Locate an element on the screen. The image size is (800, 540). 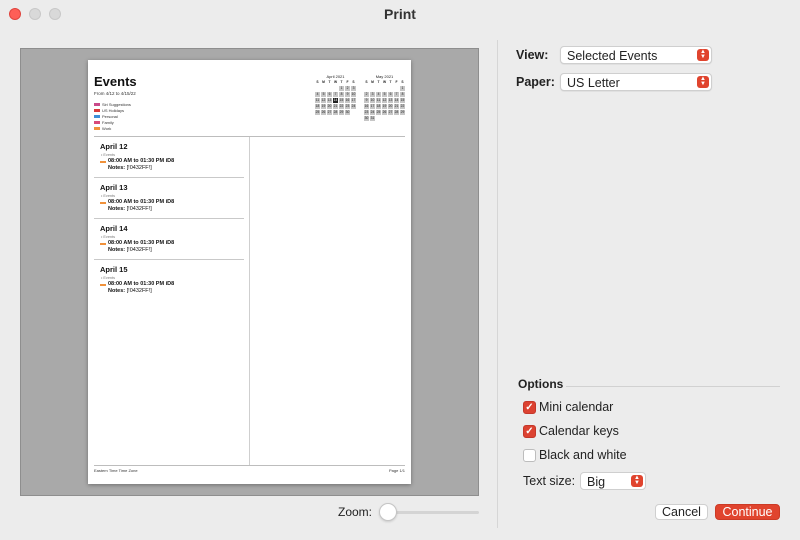
mini-calendar-day: 8 is located at coordinates (341, 94).